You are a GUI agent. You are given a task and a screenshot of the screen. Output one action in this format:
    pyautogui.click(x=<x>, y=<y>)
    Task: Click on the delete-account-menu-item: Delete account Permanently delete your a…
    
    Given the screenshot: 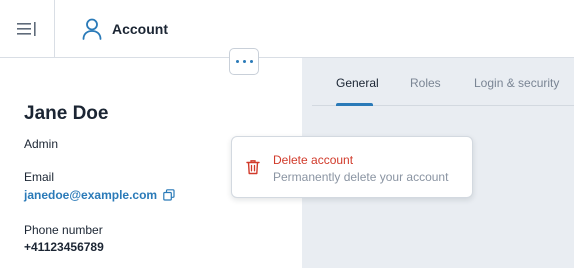 What is the action you would take?
    pyautogui.click(x=352, y=167)
    